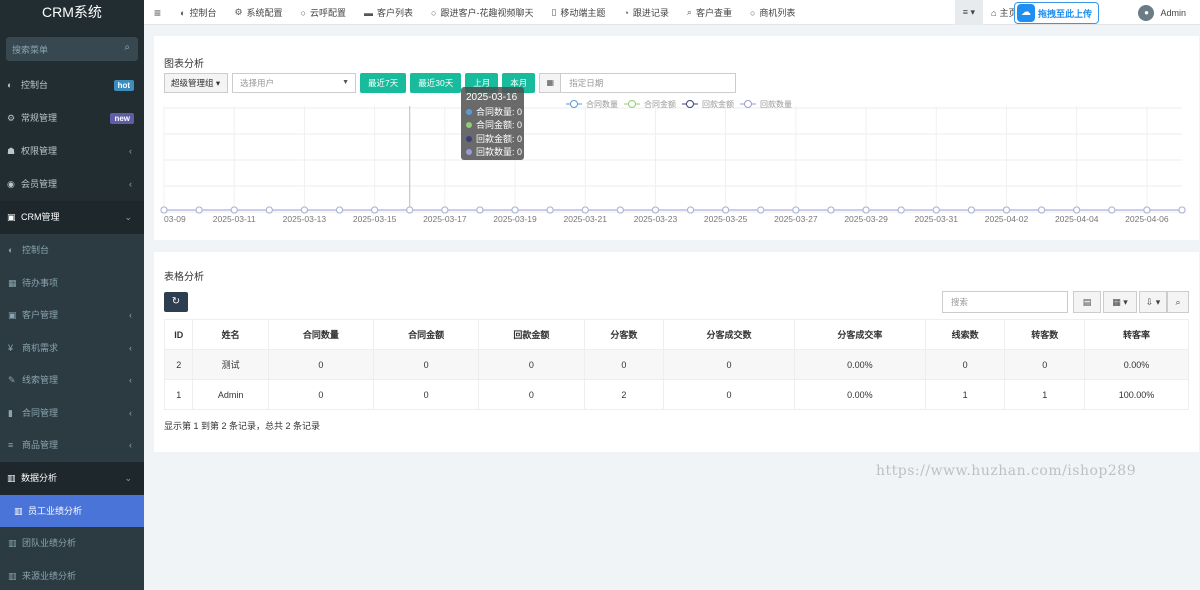  Describe the element at coordinates (40, 347) in the screenshot. I see `menu-item-label: 商机需求` at that location.